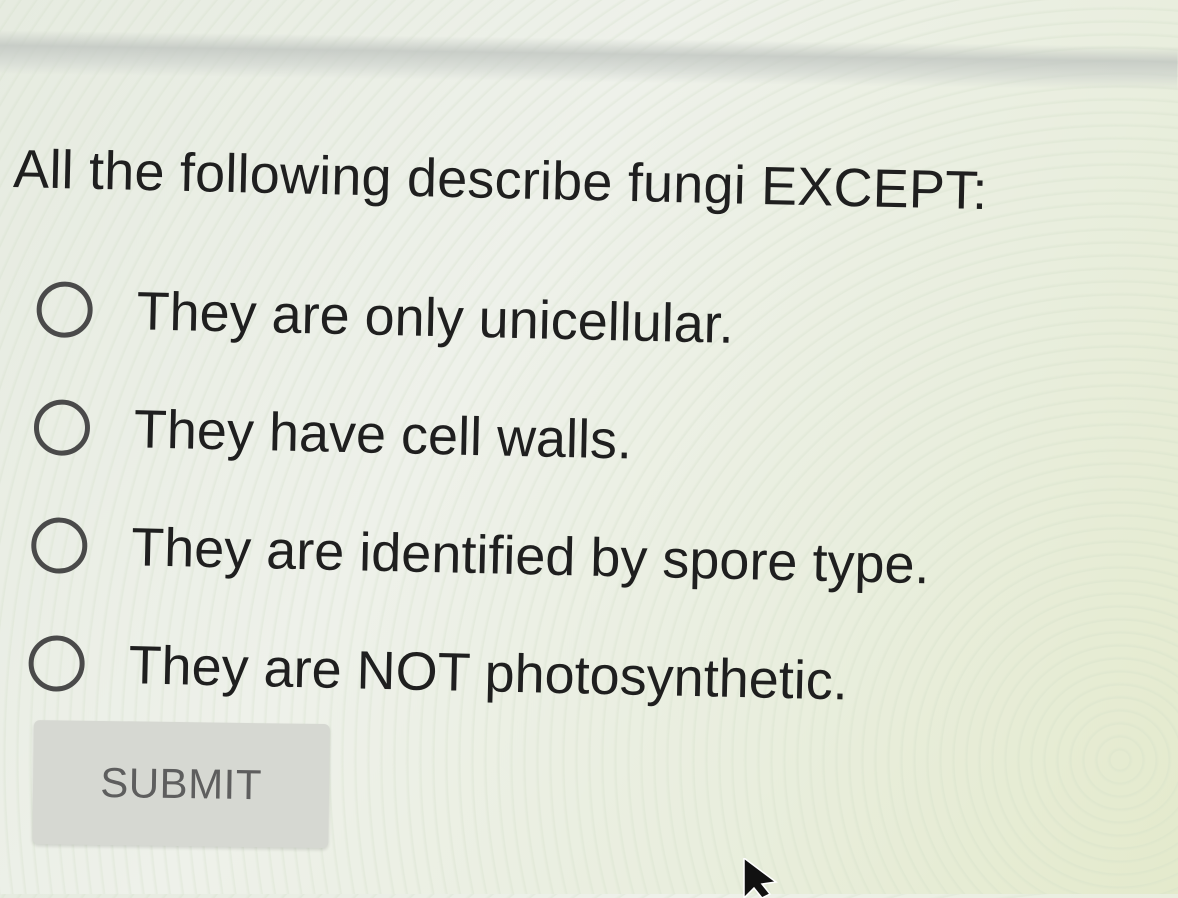  Describe the element at coordinates (435, 318) in the screenshot. I see `option-label: They are only unicellular.` at that location.